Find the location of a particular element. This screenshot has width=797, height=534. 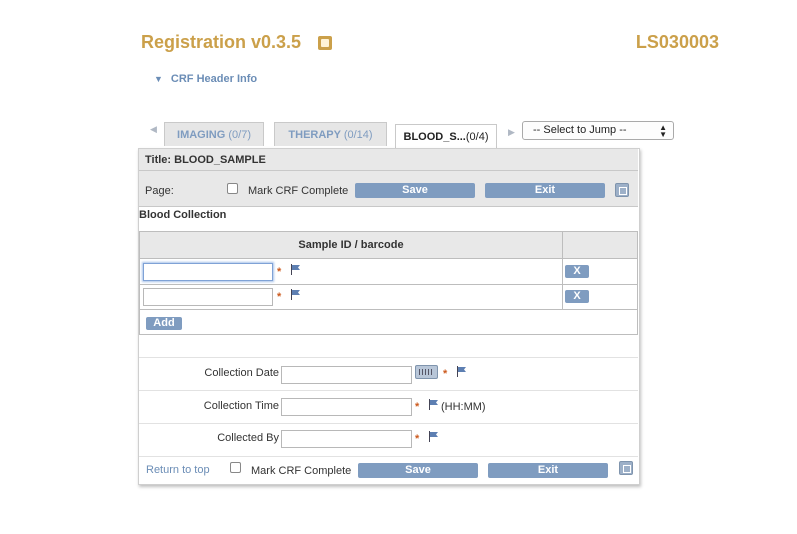

calendar-icon is located at coordinates (426, 372).